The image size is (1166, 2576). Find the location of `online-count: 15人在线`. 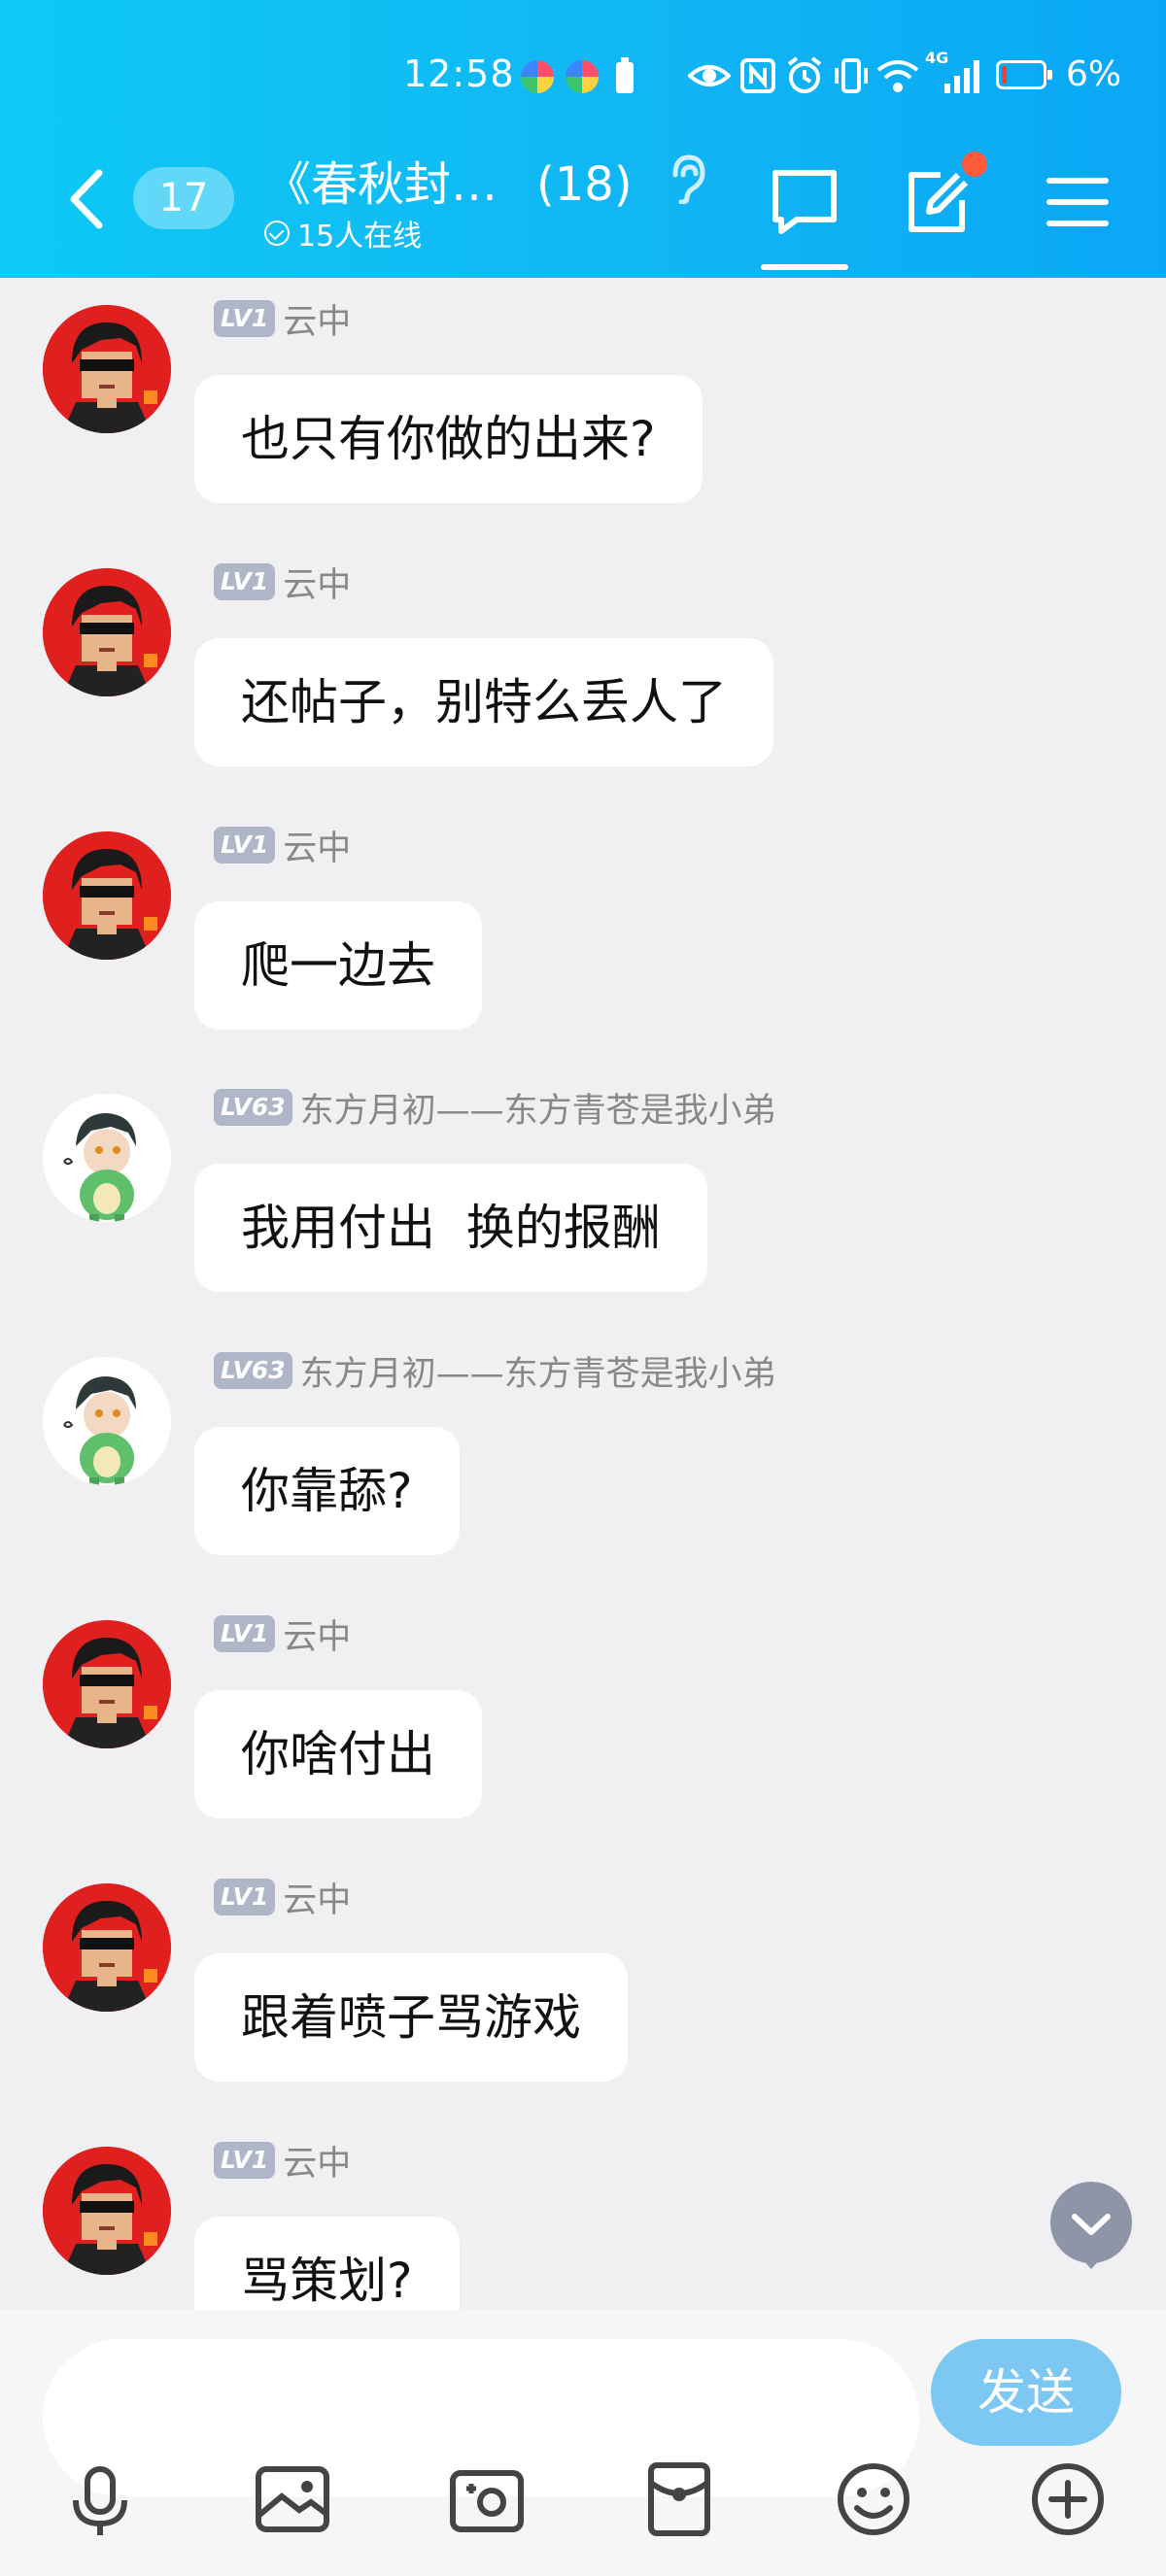

online-count: 15人在线 is located at coordinates (360, 237).